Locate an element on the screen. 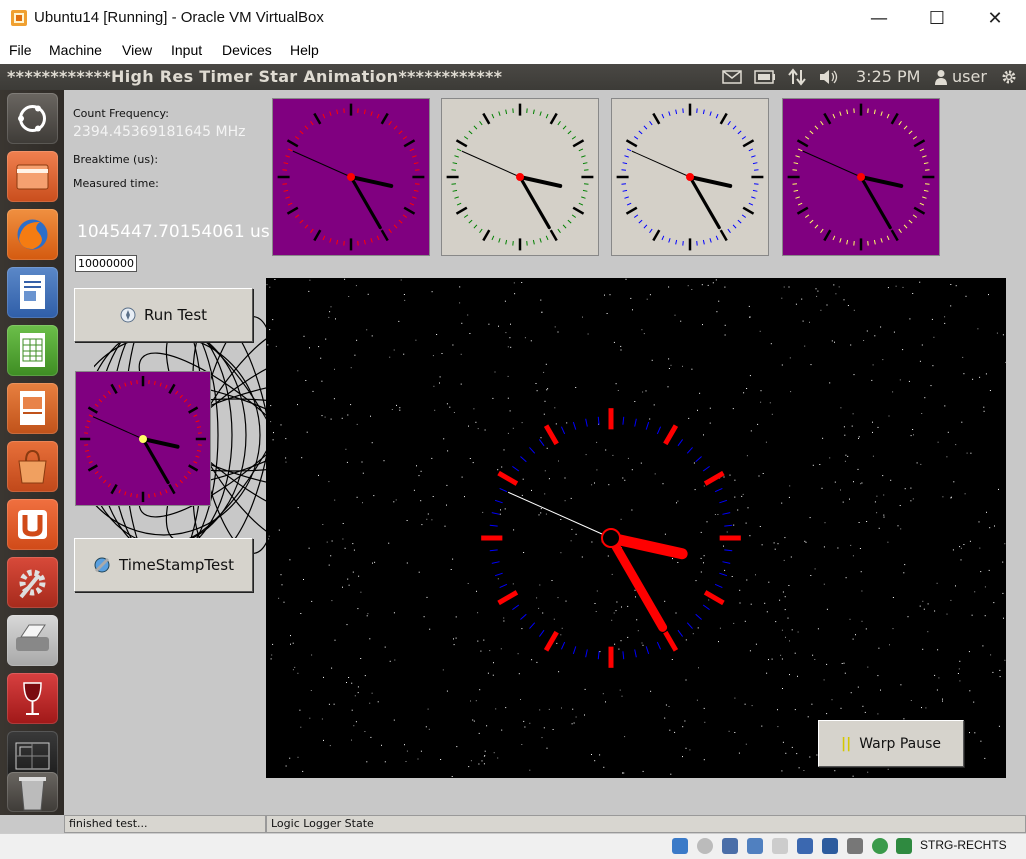  menu-help: Help is located at coordinates (304, 50).